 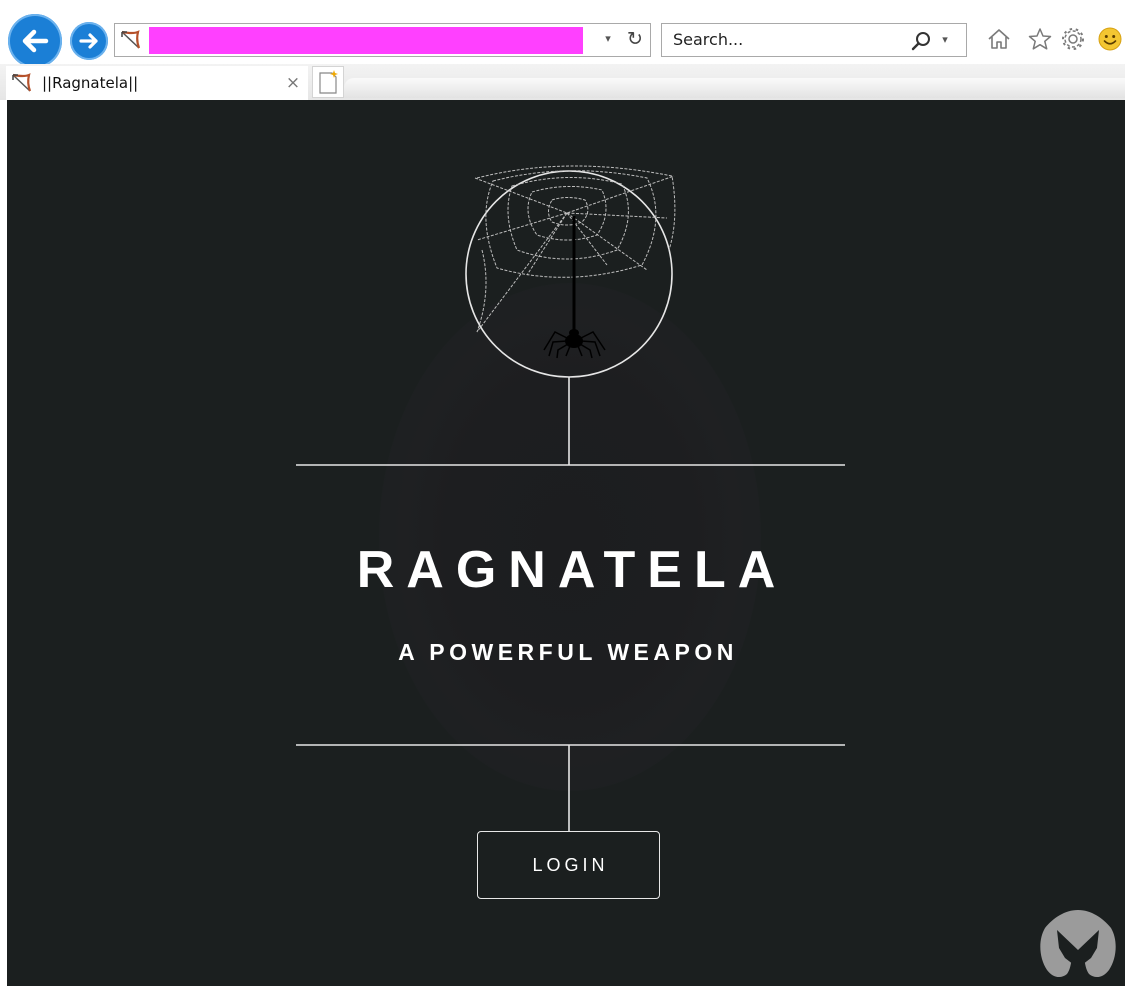 I want to click on smiley-icon, so click(x=1110, y=39).